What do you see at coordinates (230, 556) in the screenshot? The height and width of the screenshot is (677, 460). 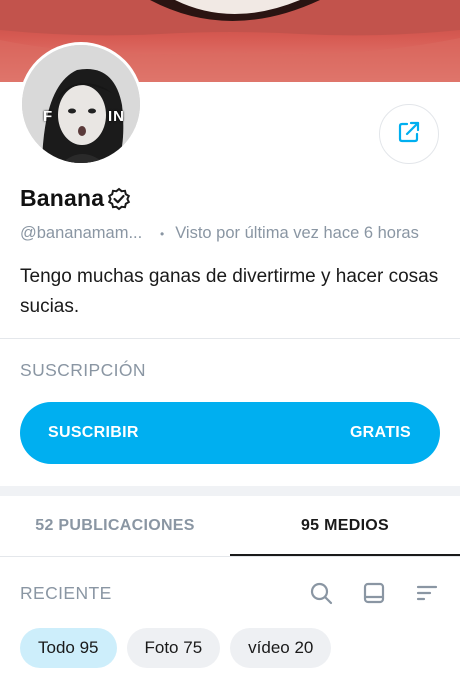 I see `tabs-divider` at bounding box center [230, 556].